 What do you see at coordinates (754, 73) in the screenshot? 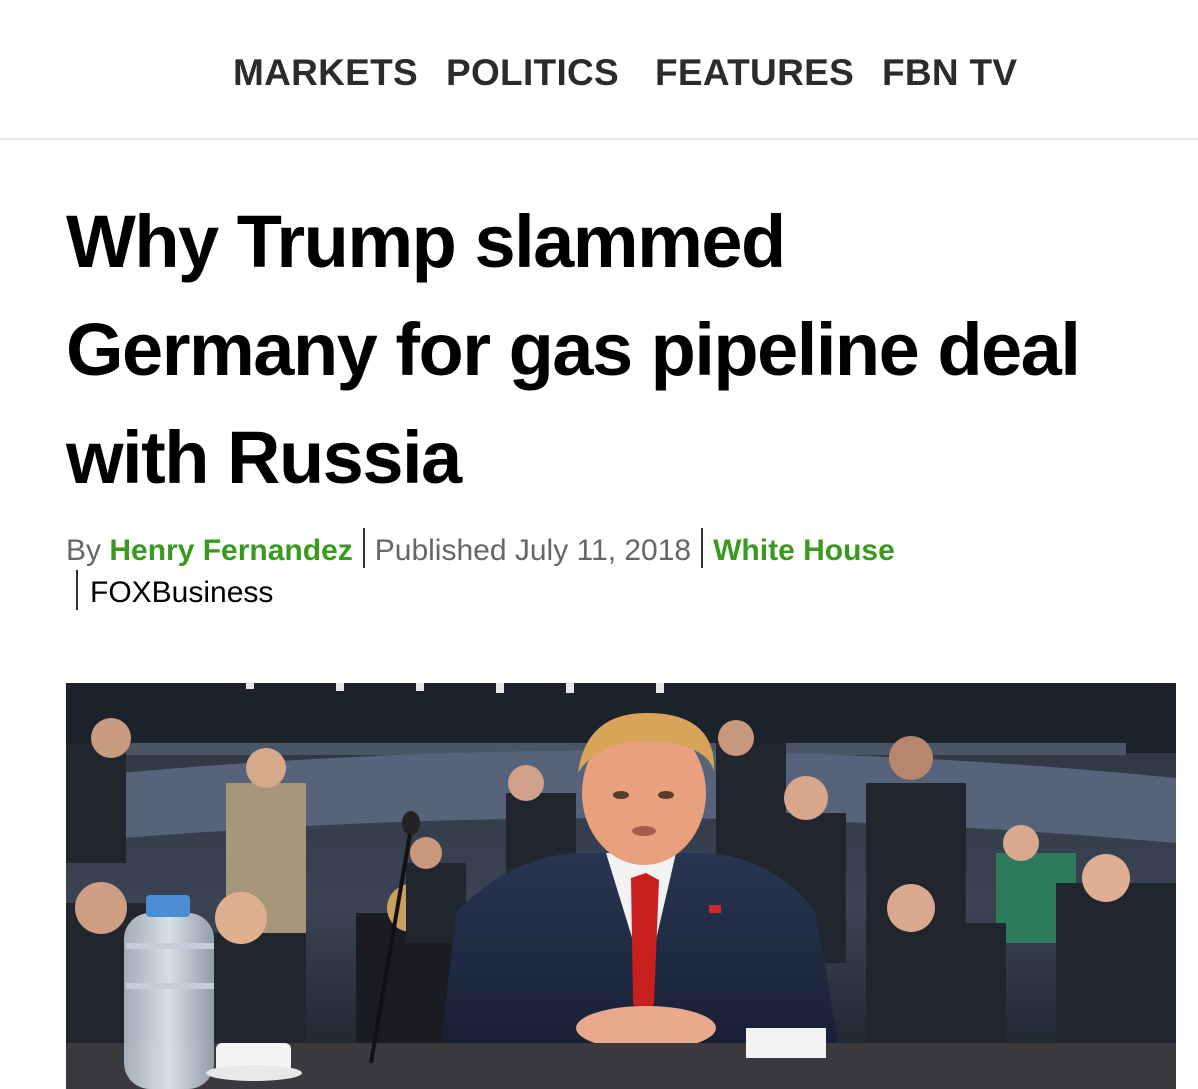
I see `nav-item-features: FEATURES` at bounding box center [754, 73].